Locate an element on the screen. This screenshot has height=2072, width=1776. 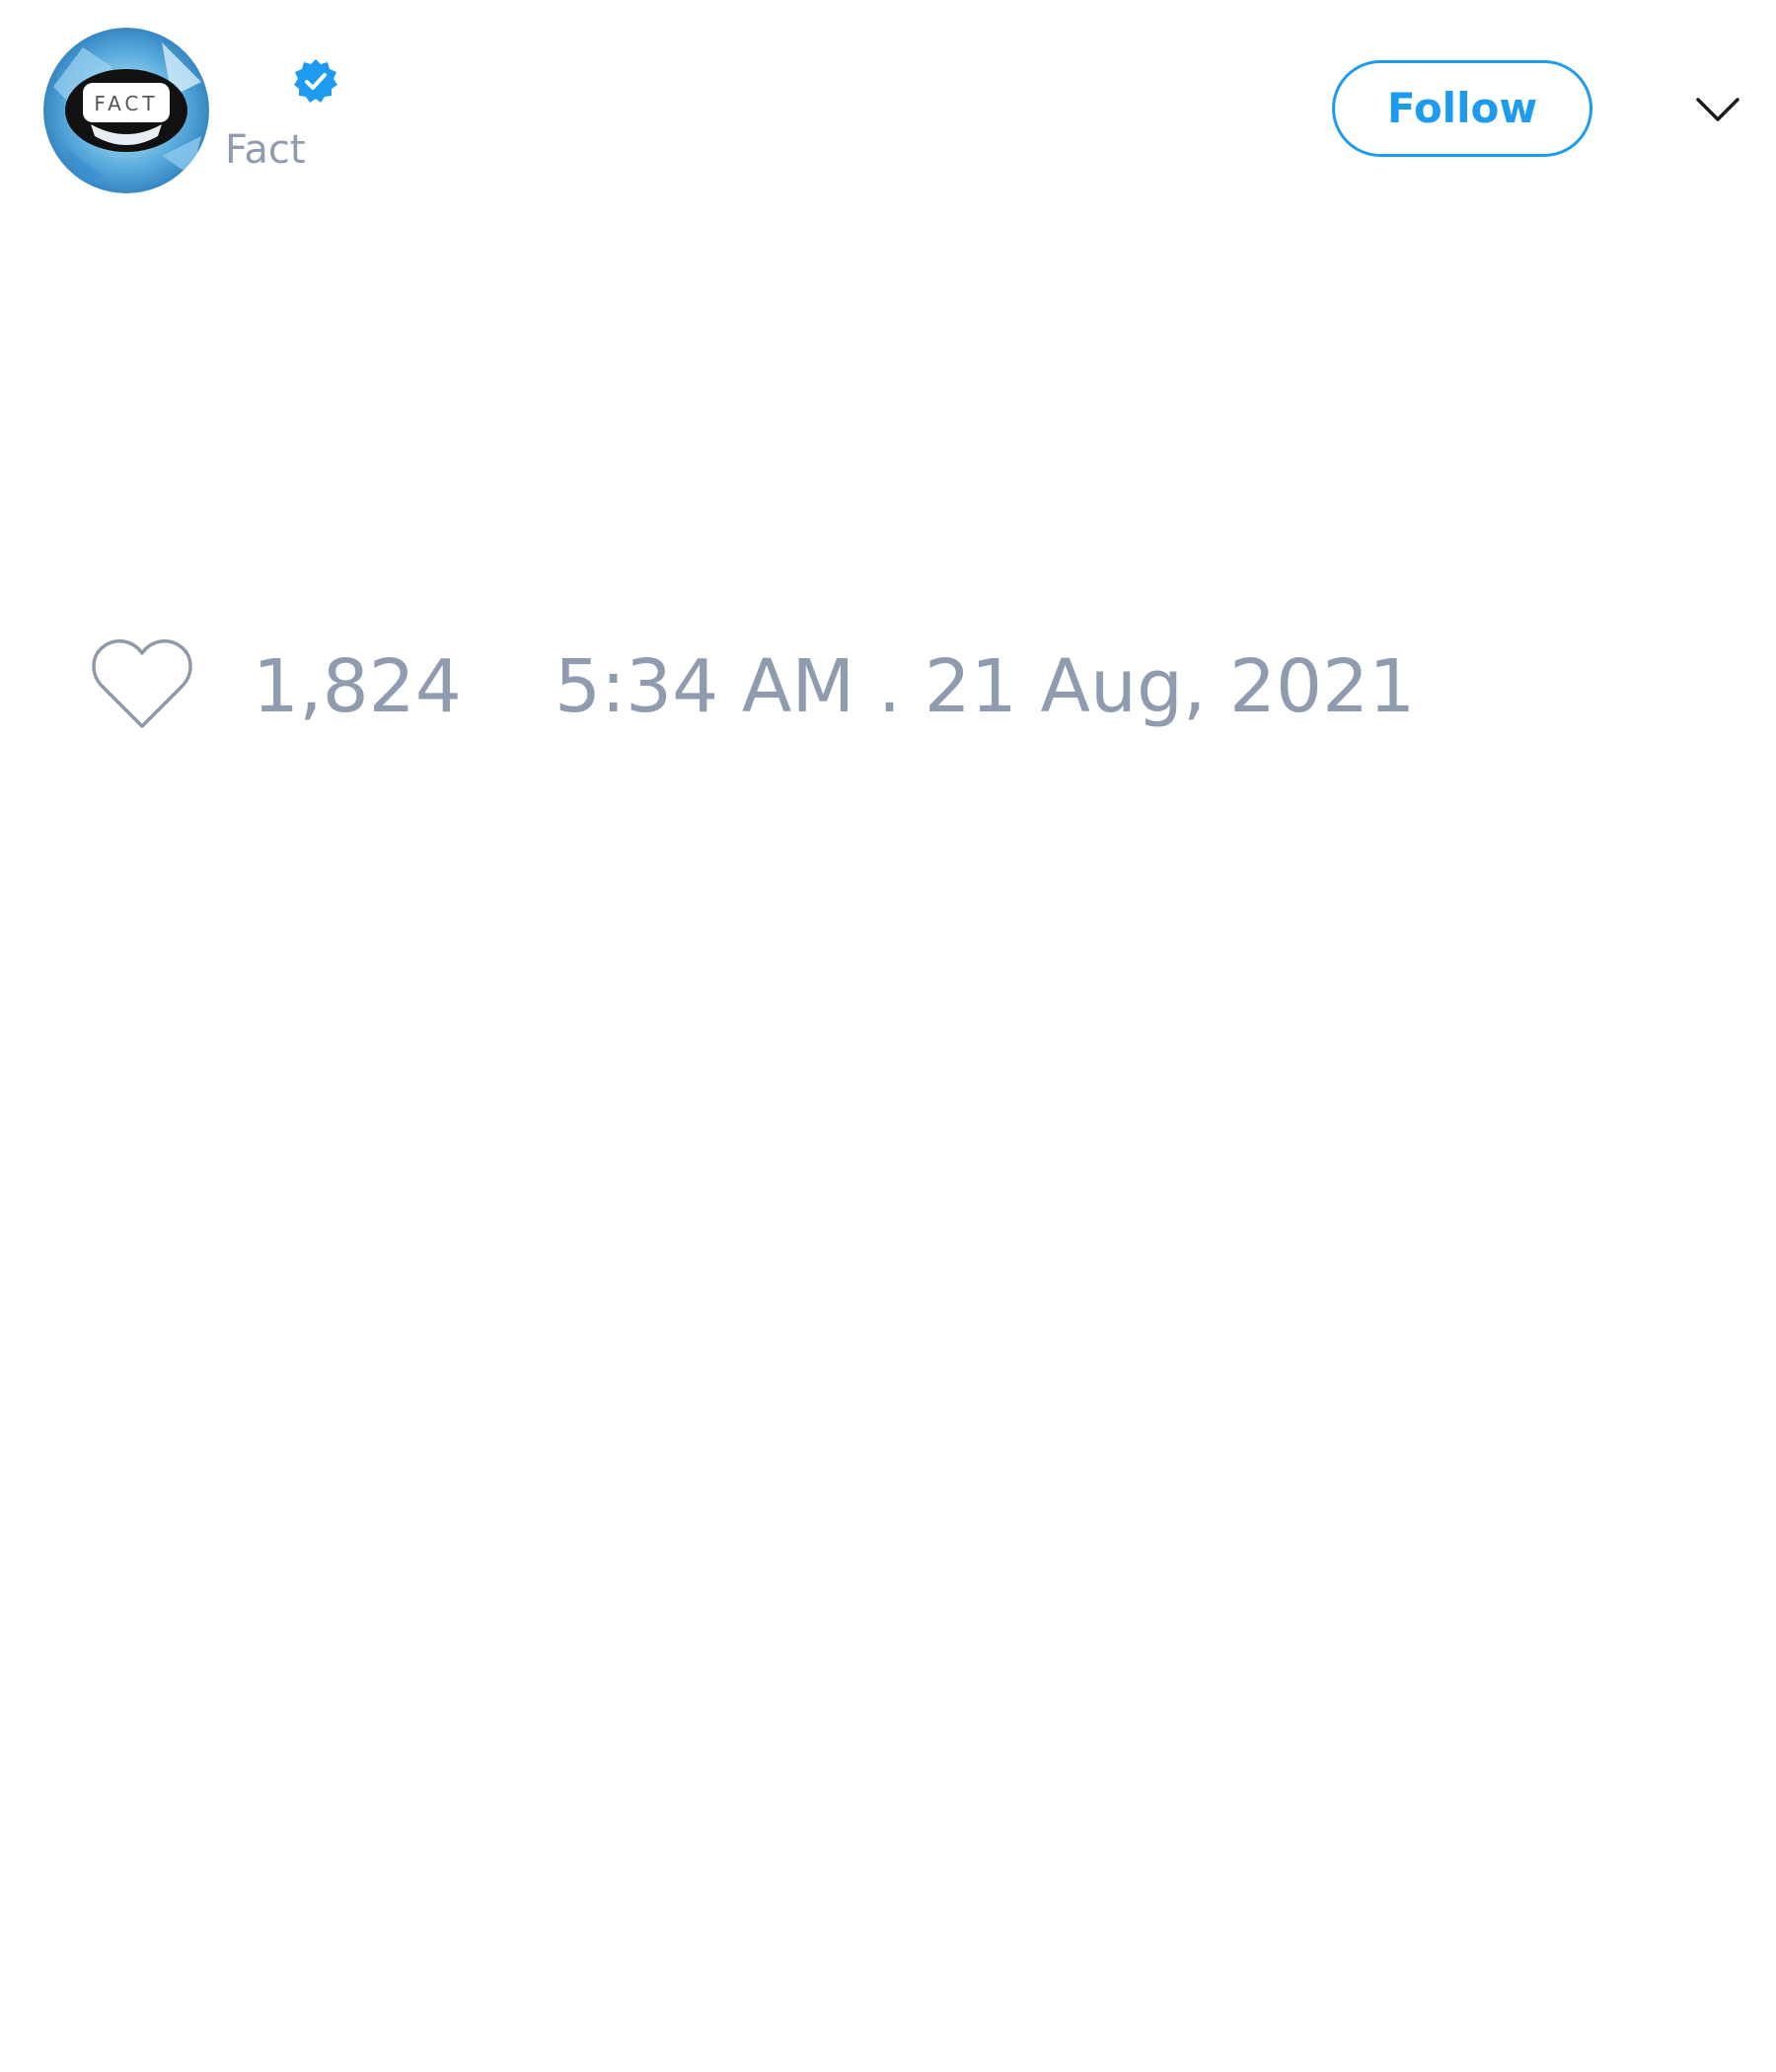
chevron-down-shape is located at coordinates (1718, 110).